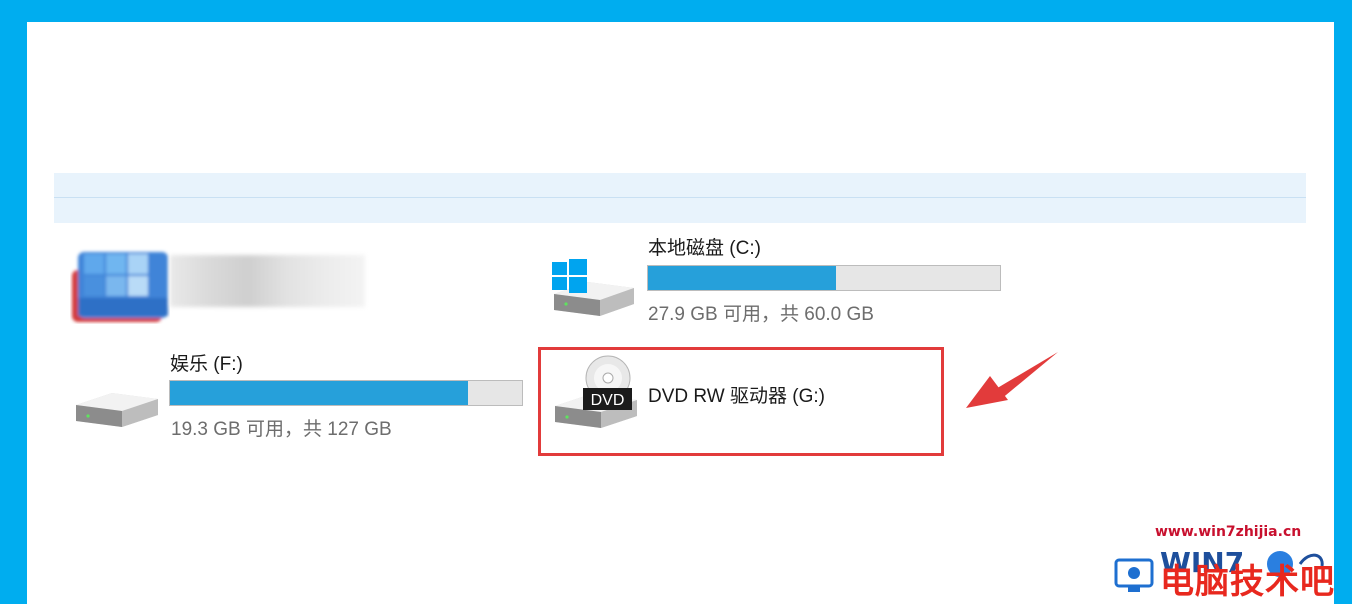 This screenshot has height=604, width=1352. Describe the element at coordinates (1012, 380) in the screenshot. I see `pointer-arrow-icon` at that location.